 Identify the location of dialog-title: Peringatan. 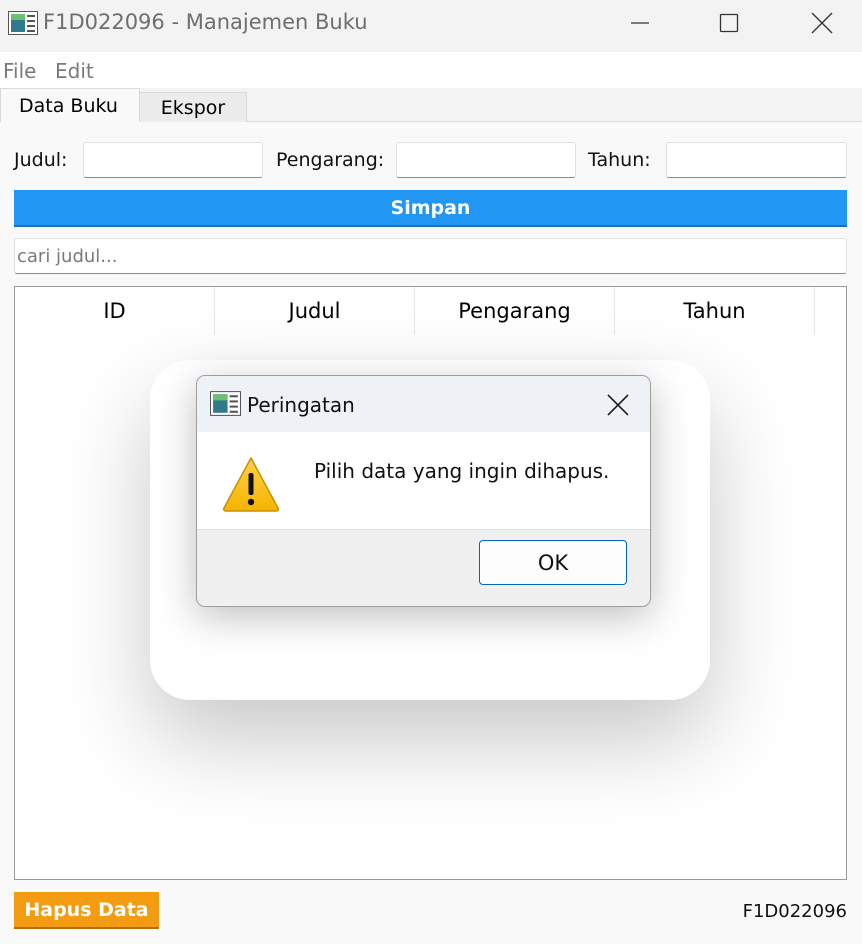
(301, 405).